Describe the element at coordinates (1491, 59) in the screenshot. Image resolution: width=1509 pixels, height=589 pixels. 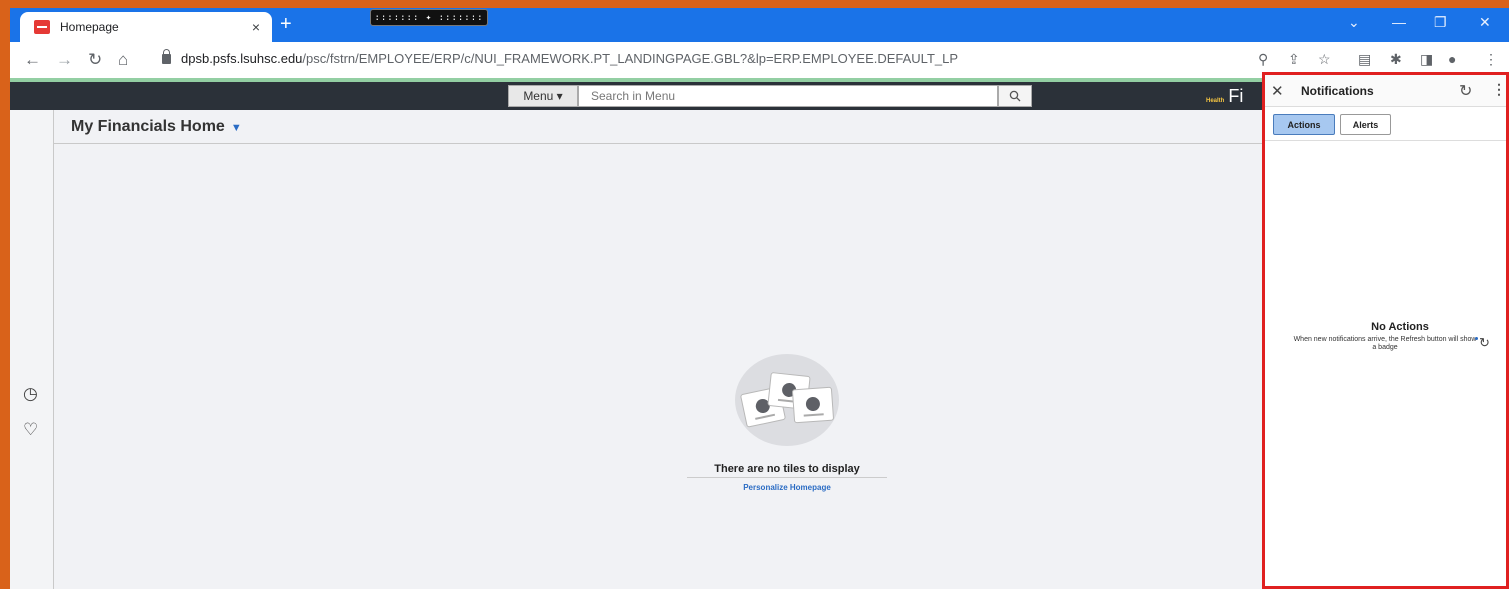
I see `browser-menu-icon: ⋮` at that location.